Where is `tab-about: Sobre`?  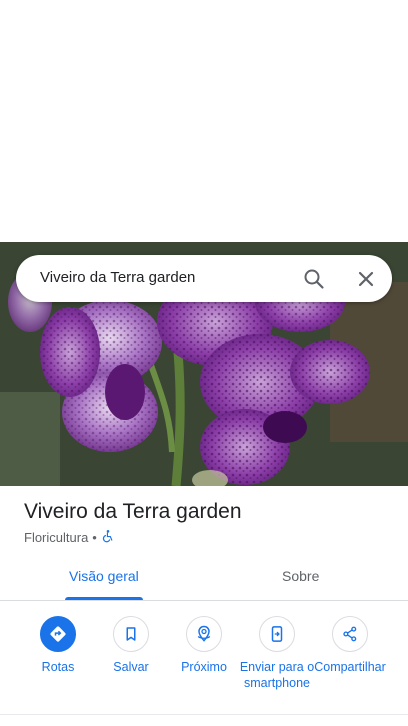
tab-about: Sobre is located at coordinates (300, 576).